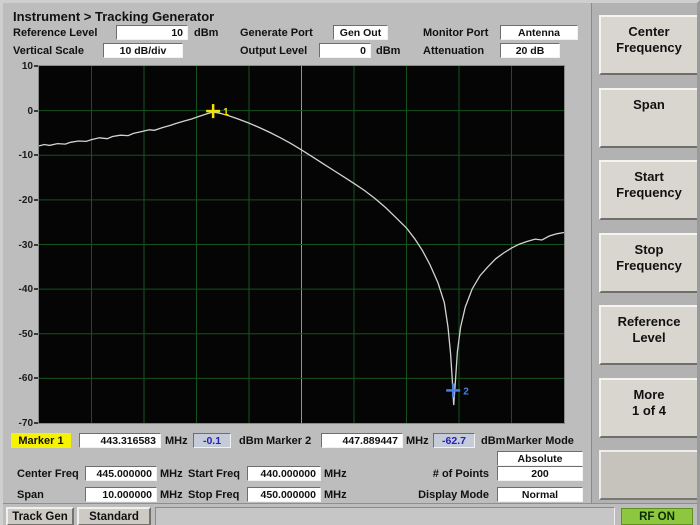 This screenshot has height=525, width=700. What do you see at coordinates (360, 32) in the screenshot?
I see `generate-port-field: Gen Out` at bounding box center [360, 32].